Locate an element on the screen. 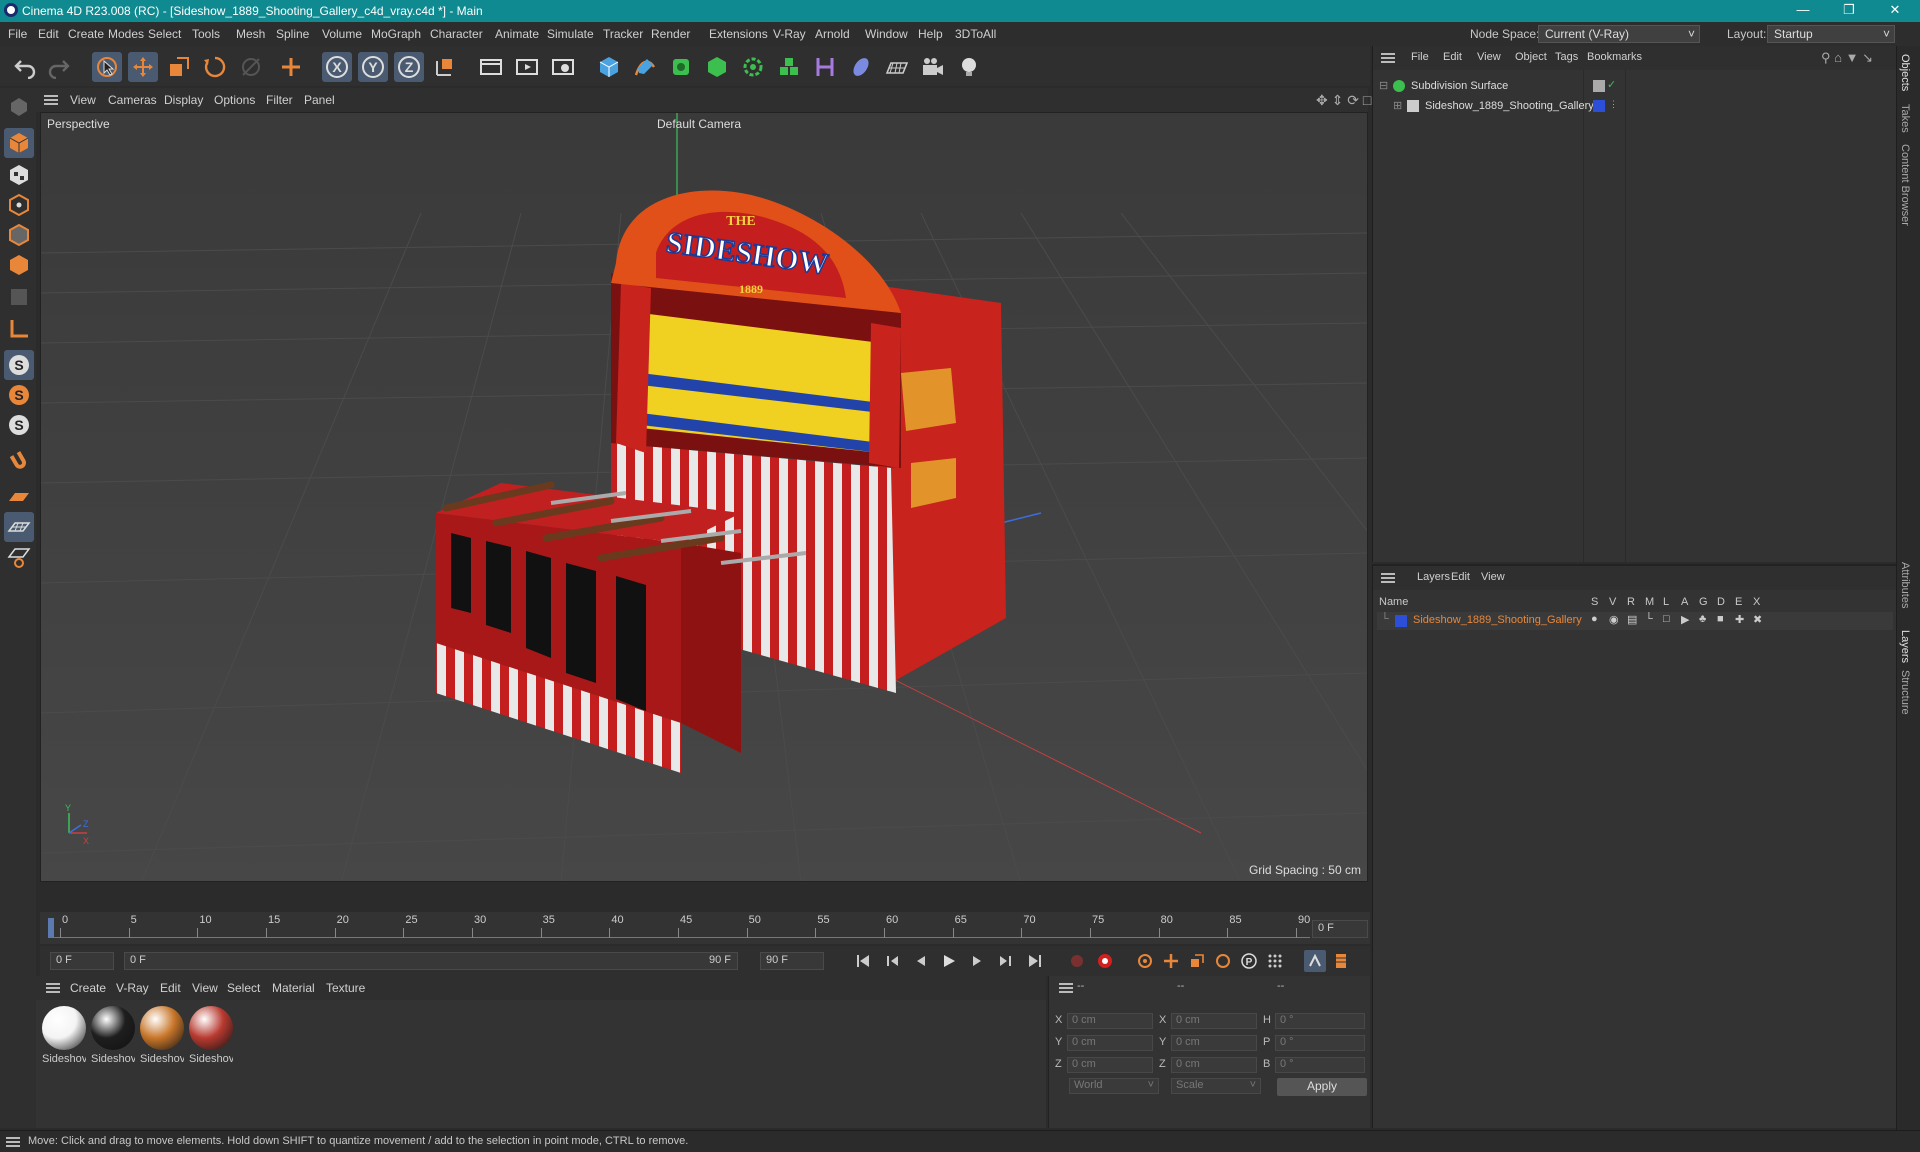 The height and width of the screenshot is (1152, 1920). material-menu-v-ray: V-Ray is located at coordinates (132, 988).